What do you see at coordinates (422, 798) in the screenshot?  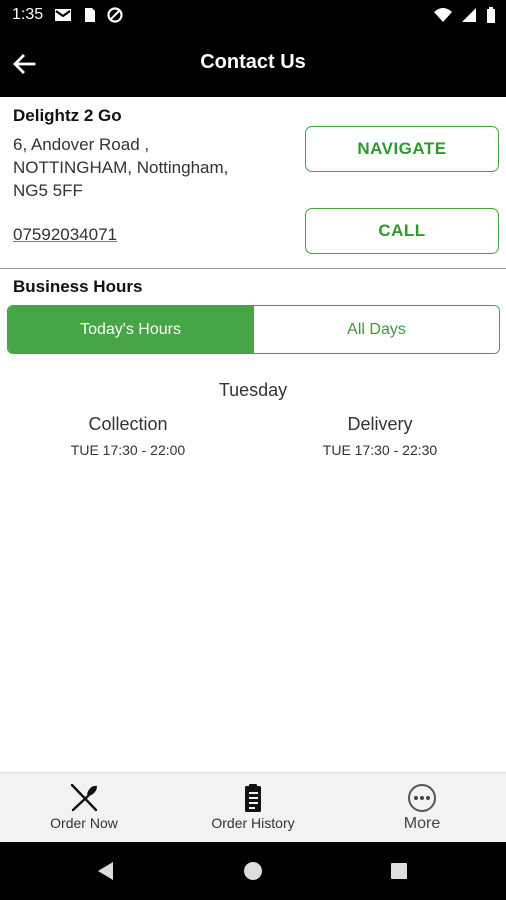 I see `more-circle-icon` at bounding box center [422, 798].